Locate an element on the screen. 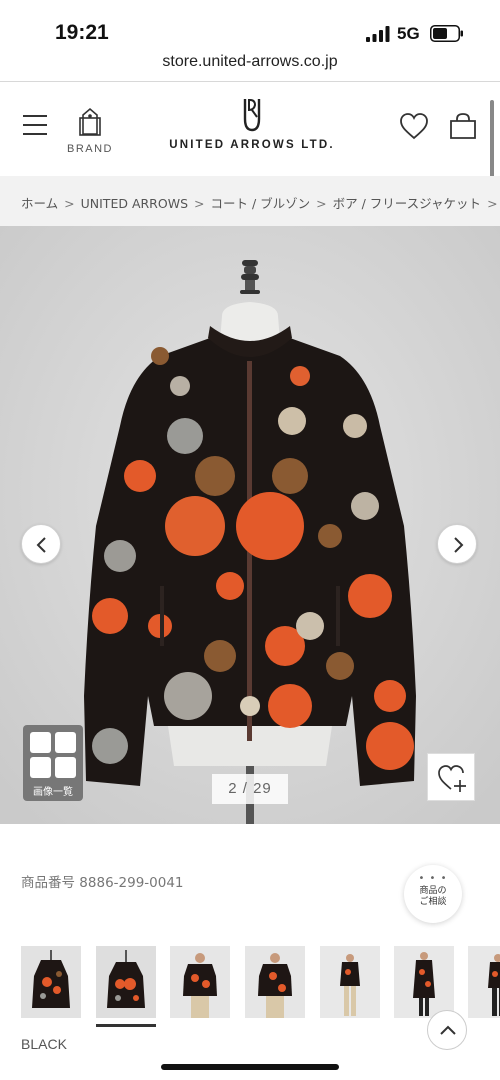  brand-button: BRAND is located at coordinates (90, 135).